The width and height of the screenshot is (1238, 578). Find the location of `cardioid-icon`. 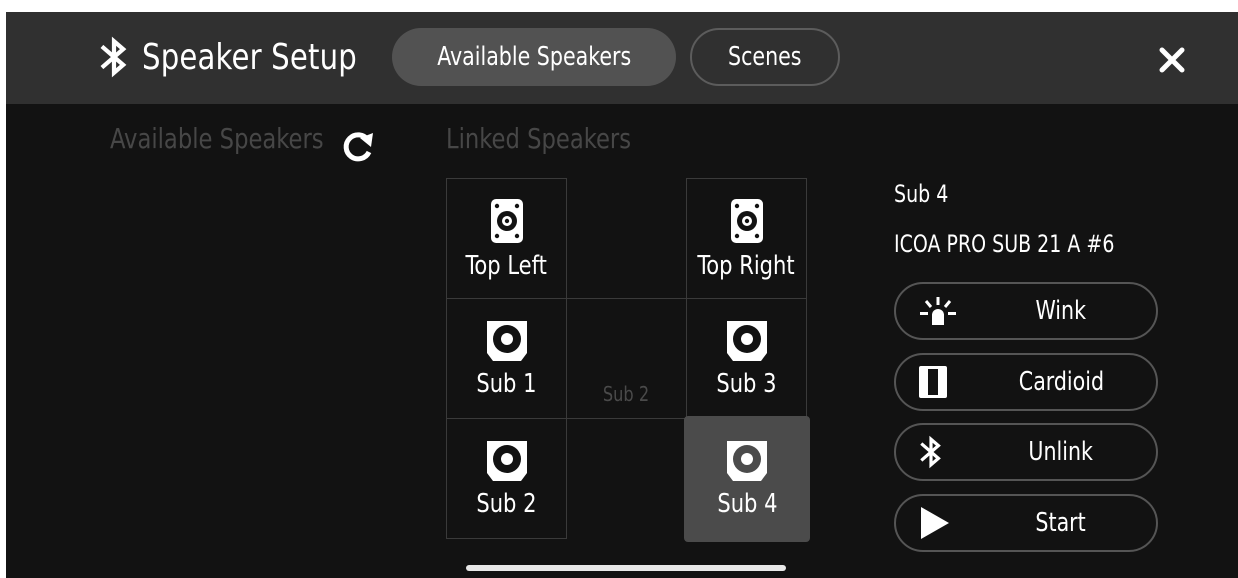

cardioid-icon is located at coordinates (933, 382).